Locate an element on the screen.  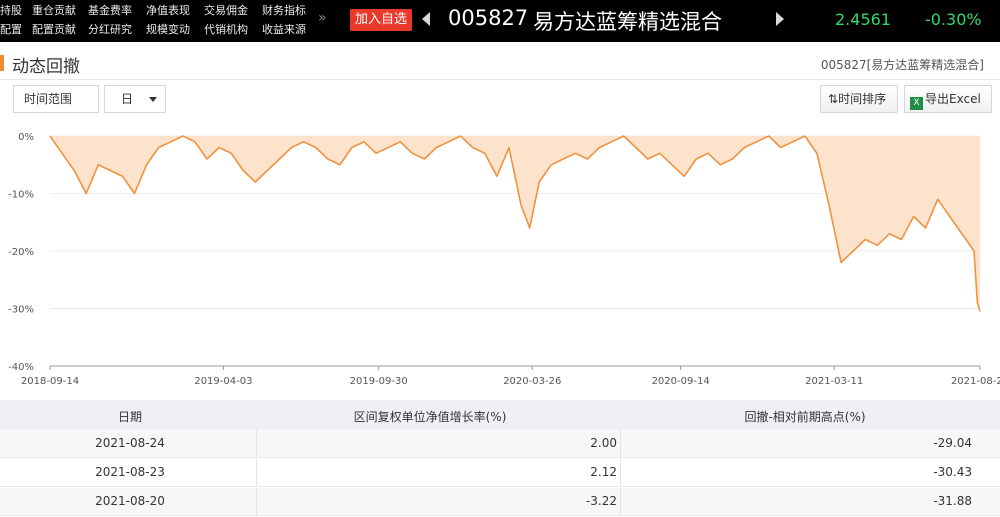
x-tick-label: 2021-03-11 is located at coordinates (834, 381).